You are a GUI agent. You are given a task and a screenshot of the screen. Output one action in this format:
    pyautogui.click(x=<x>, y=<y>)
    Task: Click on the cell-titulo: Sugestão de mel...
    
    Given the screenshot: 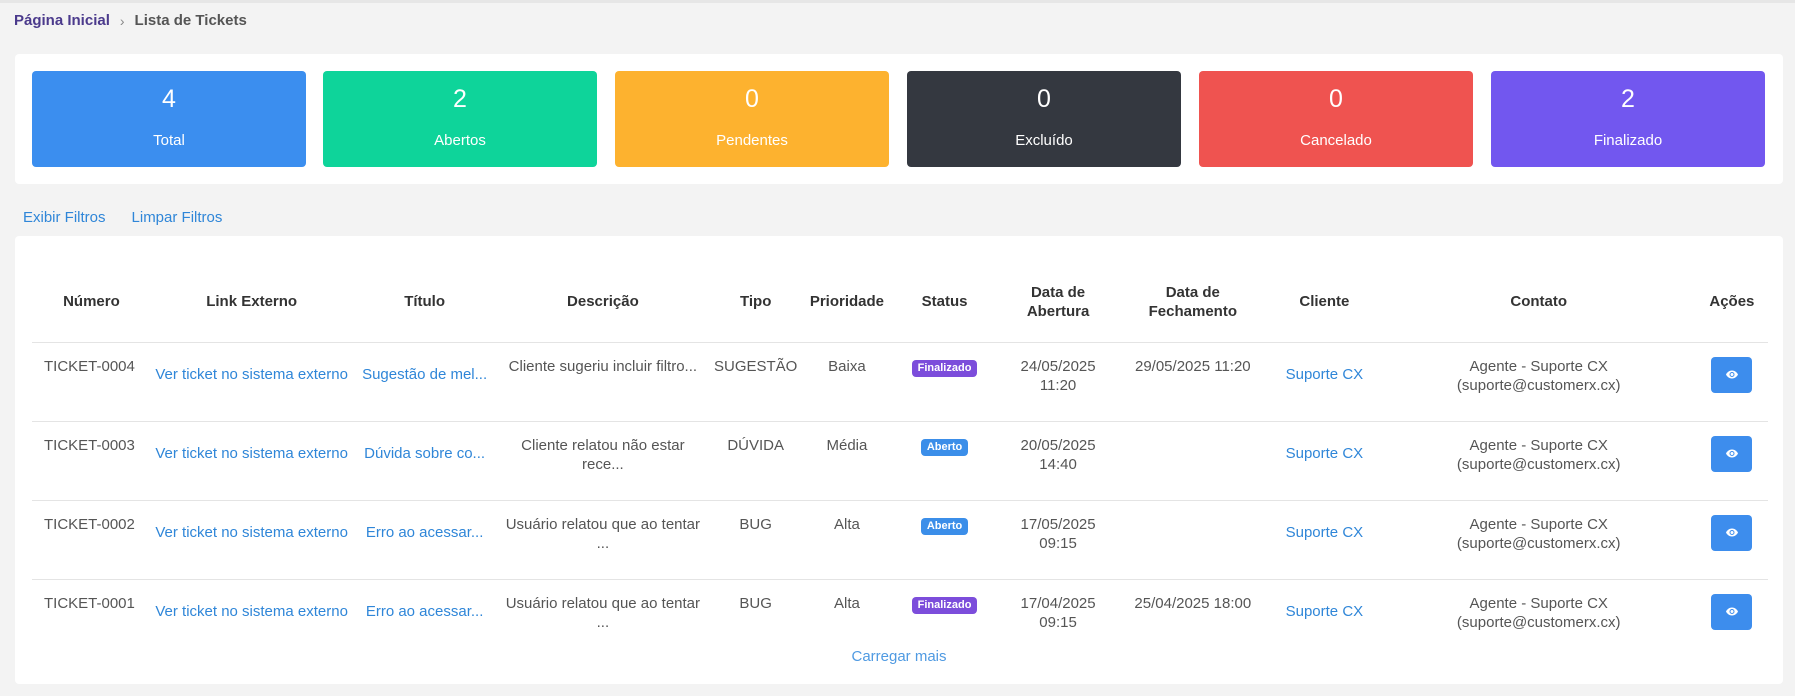 What is the action you would take?
    pyautogui.click(x=424, y=382)
    